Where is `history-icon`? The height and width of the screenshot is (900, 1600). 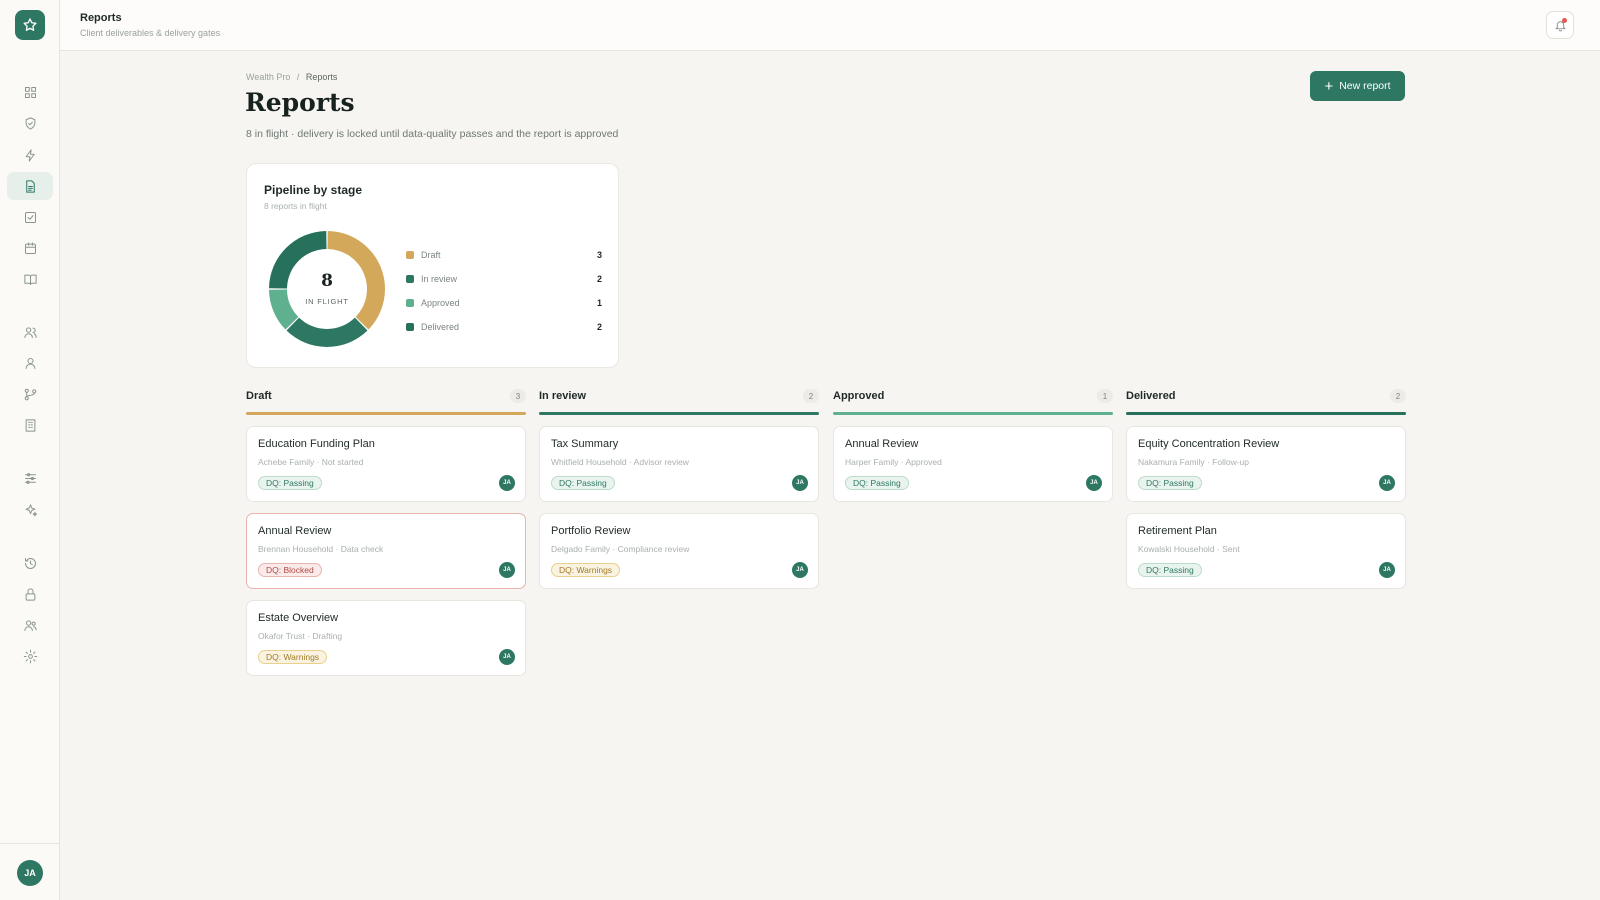 history-icon is located at coordinates (30, 563).